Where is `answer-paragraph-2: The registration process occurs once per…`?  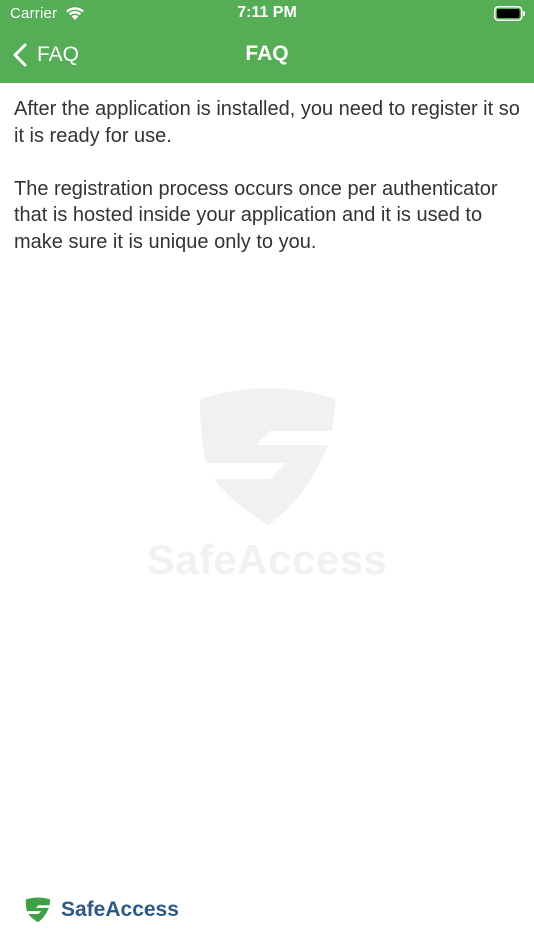
answer-paragraph-2: The registration process occurs once per… is located at coordinates (256, 215).